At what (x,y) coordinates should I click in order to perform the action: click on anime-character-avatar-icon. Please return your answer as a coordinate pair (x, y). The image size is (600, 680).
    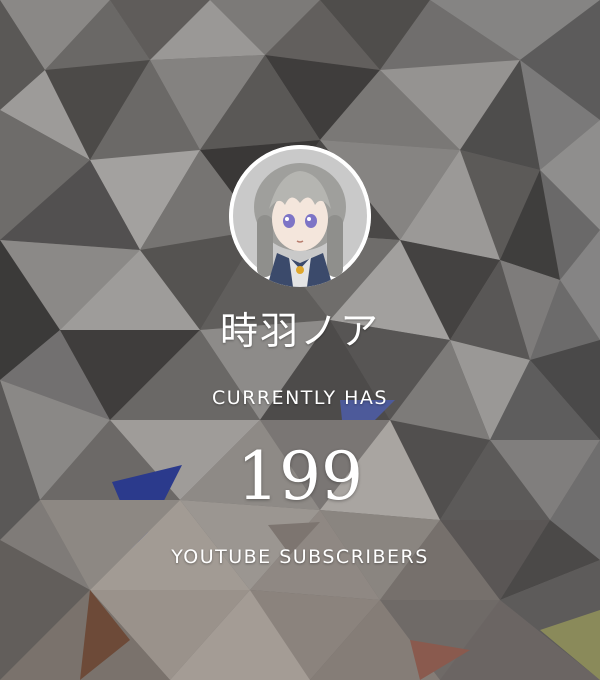
    Looking at the image, I should click on (300, 216).